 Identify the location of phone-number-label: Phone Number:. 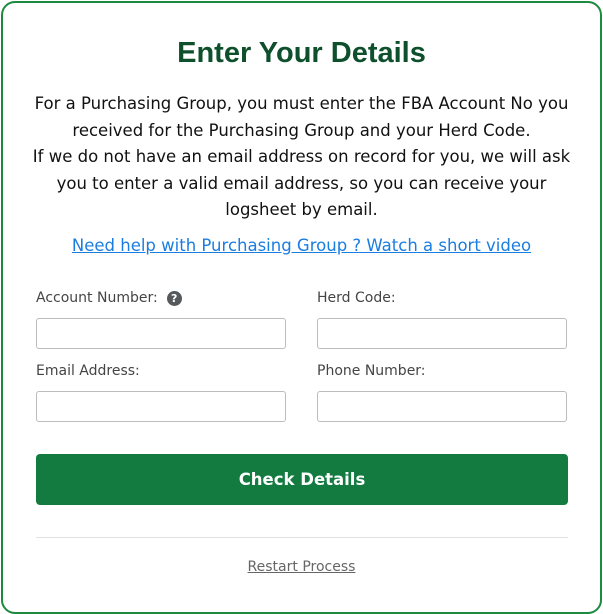
(371, 371).